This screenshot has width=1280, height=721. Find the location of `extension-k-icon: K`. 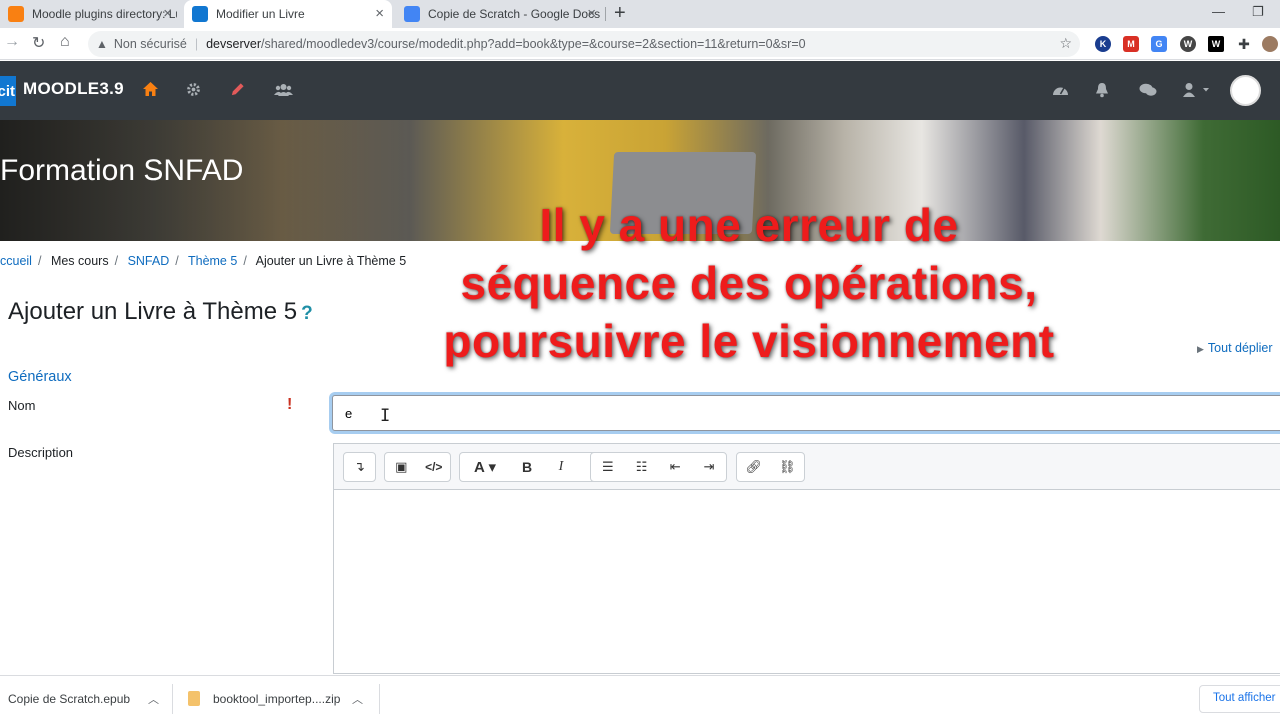

extension-k-icon: K is located at coordinates (1103, 44).